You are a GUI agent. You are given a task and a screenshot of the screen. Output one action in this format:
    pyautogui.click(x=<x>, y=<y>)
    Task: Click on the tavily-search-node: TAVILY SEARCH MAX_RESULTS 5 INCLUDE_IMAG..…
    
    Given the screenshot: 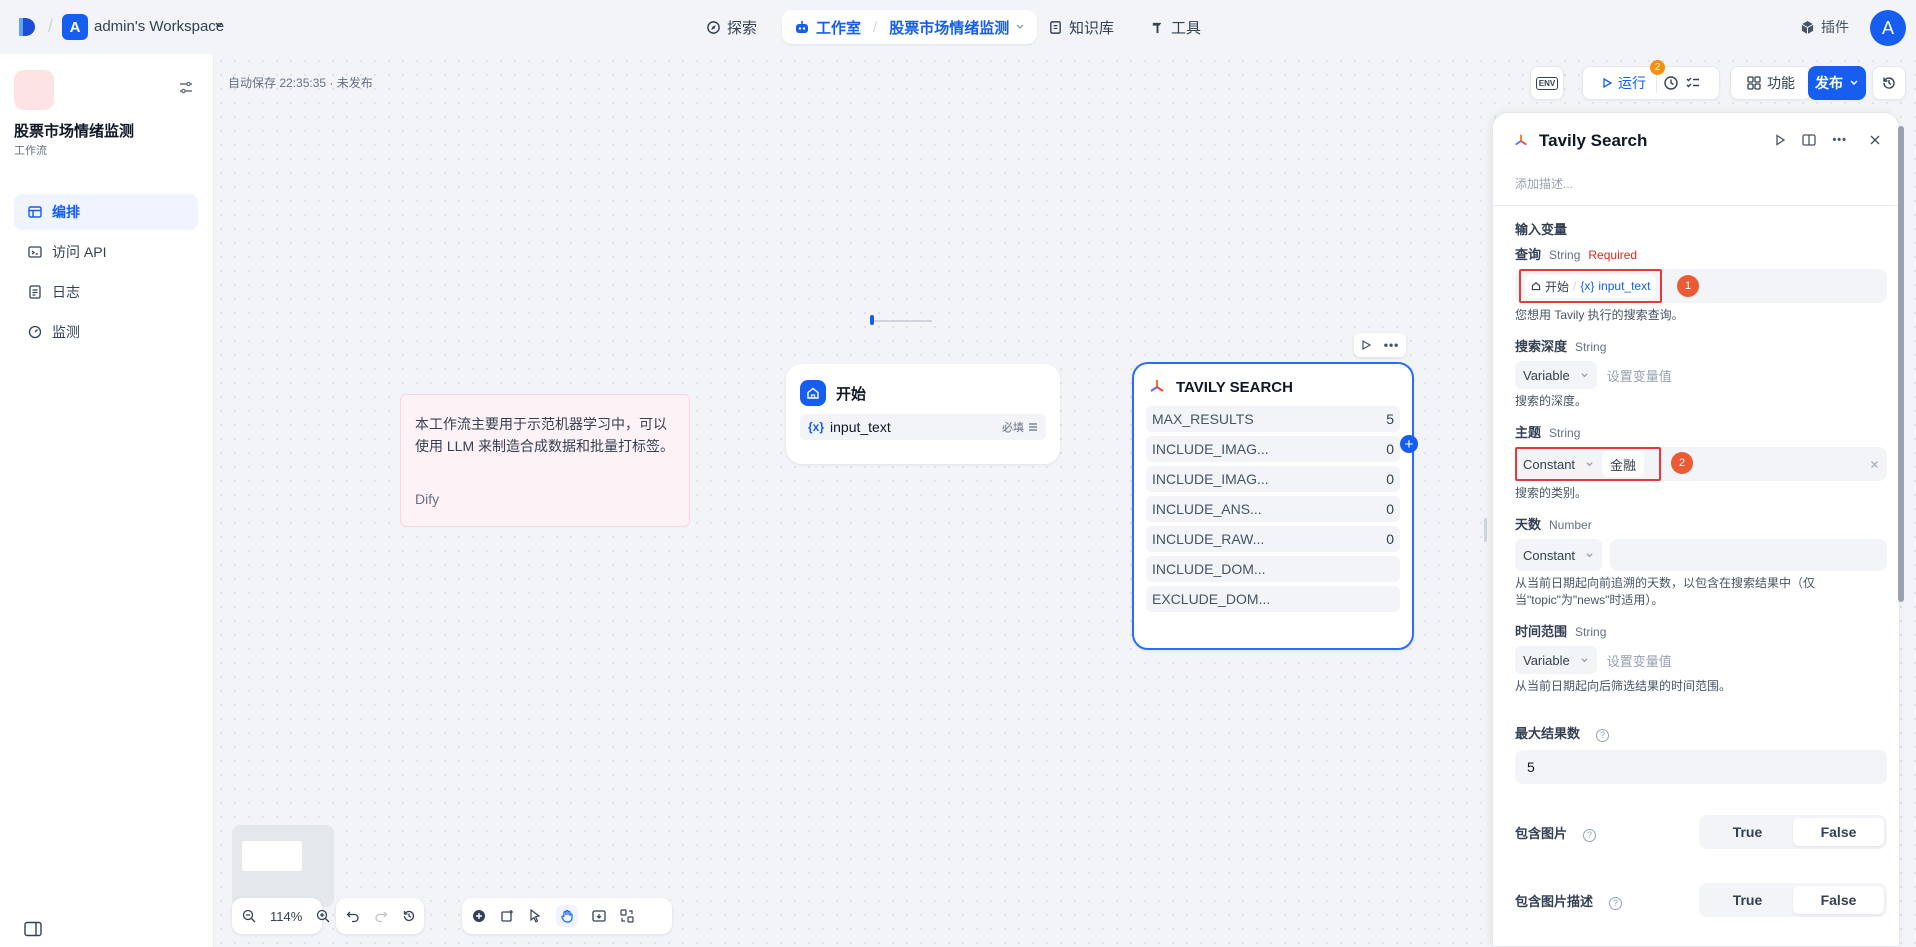 What is the action you would take?
    pyautogui.click(x=1273, y=506)
    